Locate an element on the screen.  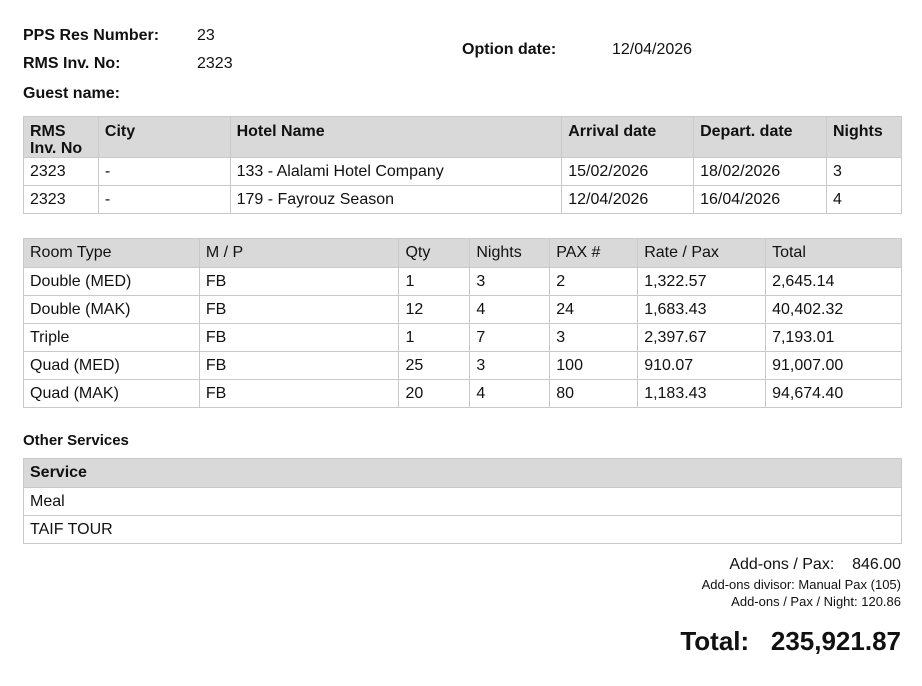
cell: Triple is located at coordinates (111, 337).